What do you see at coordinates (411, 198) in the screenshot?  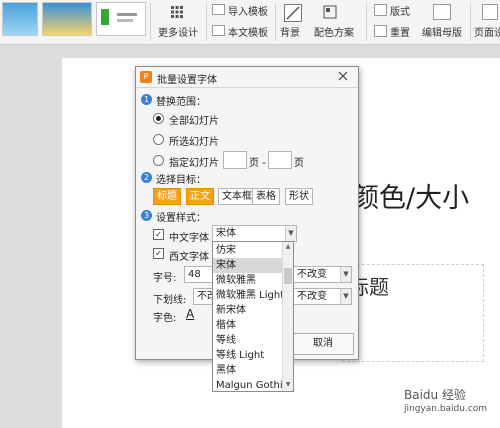 I see `slide-title-text: 颜色/大小` at bounding box center [411, 198].